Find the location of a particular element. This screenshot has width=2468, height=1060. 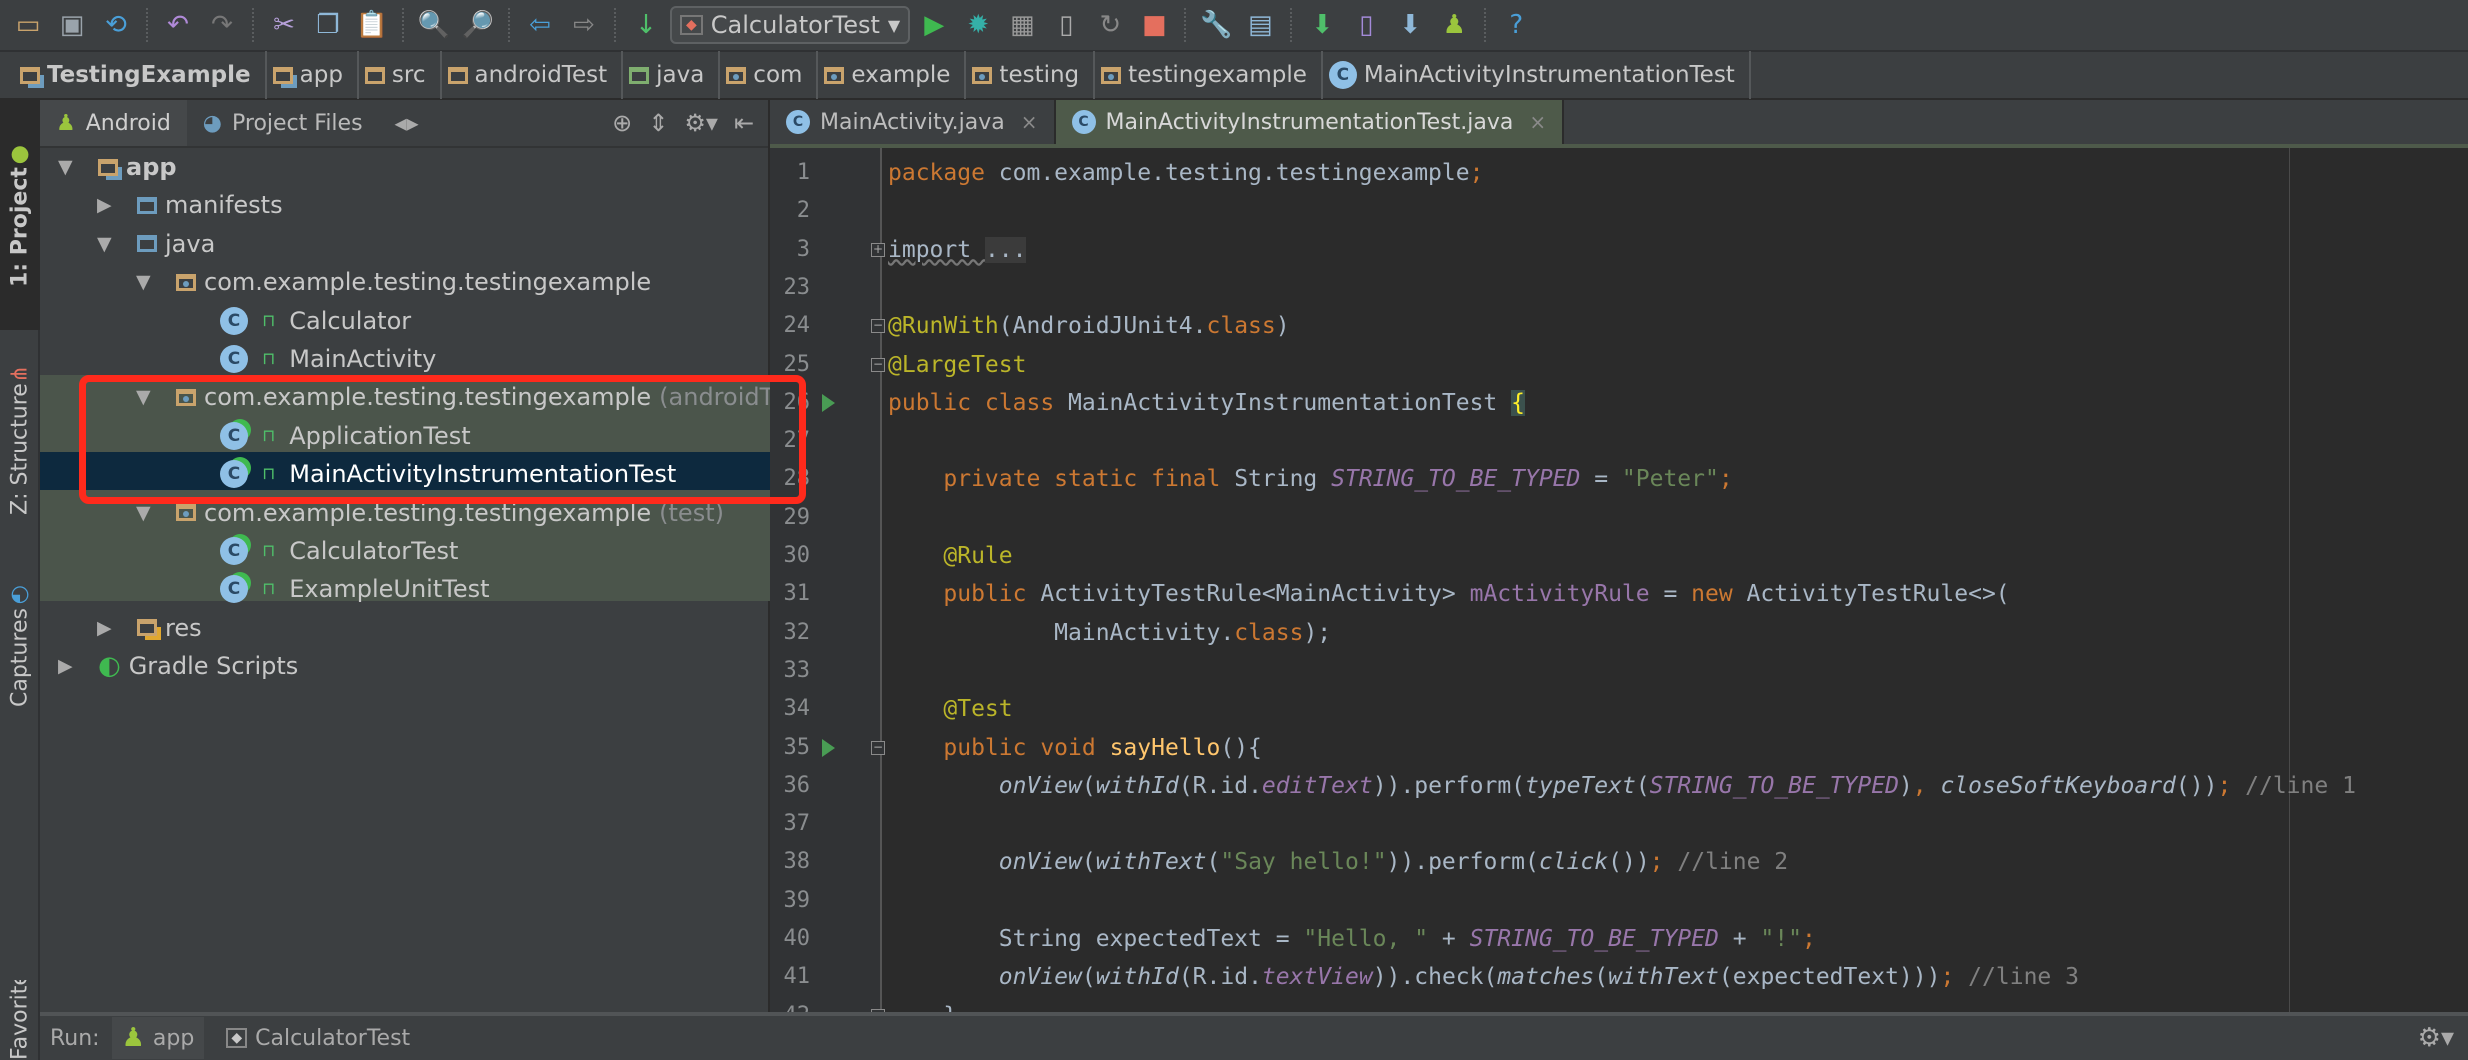

cut-icon: ✂ is located at coordinates (284, 25).